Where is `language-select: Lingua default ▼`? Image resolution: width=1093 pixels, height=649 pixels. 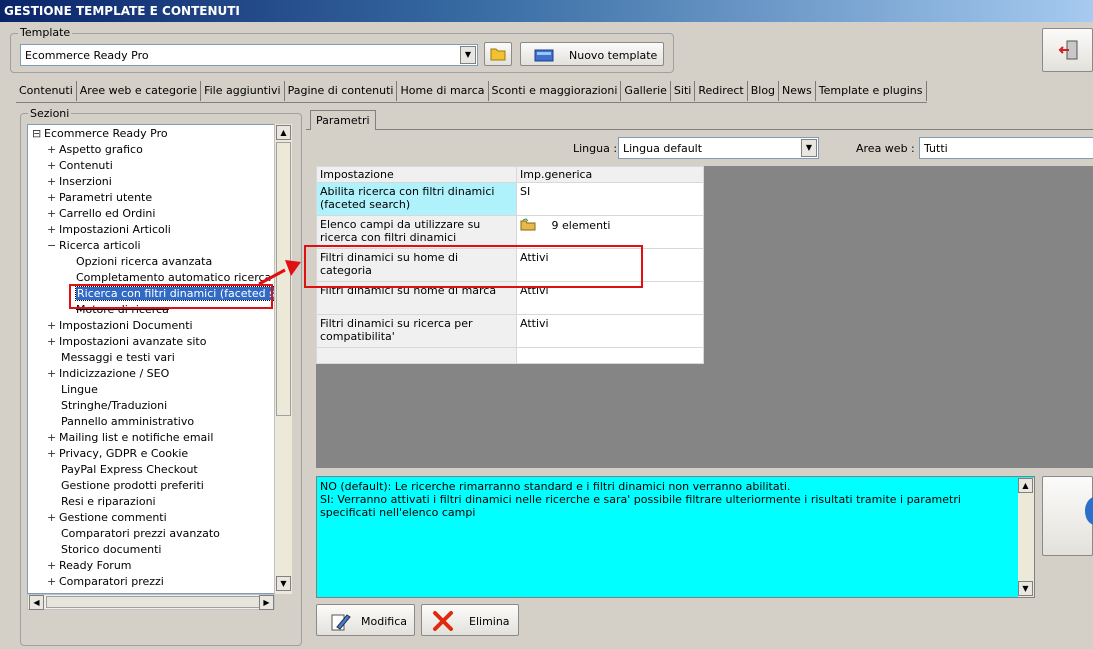 language-select: Lingua default ▼ is located at coordinates (718, 148).